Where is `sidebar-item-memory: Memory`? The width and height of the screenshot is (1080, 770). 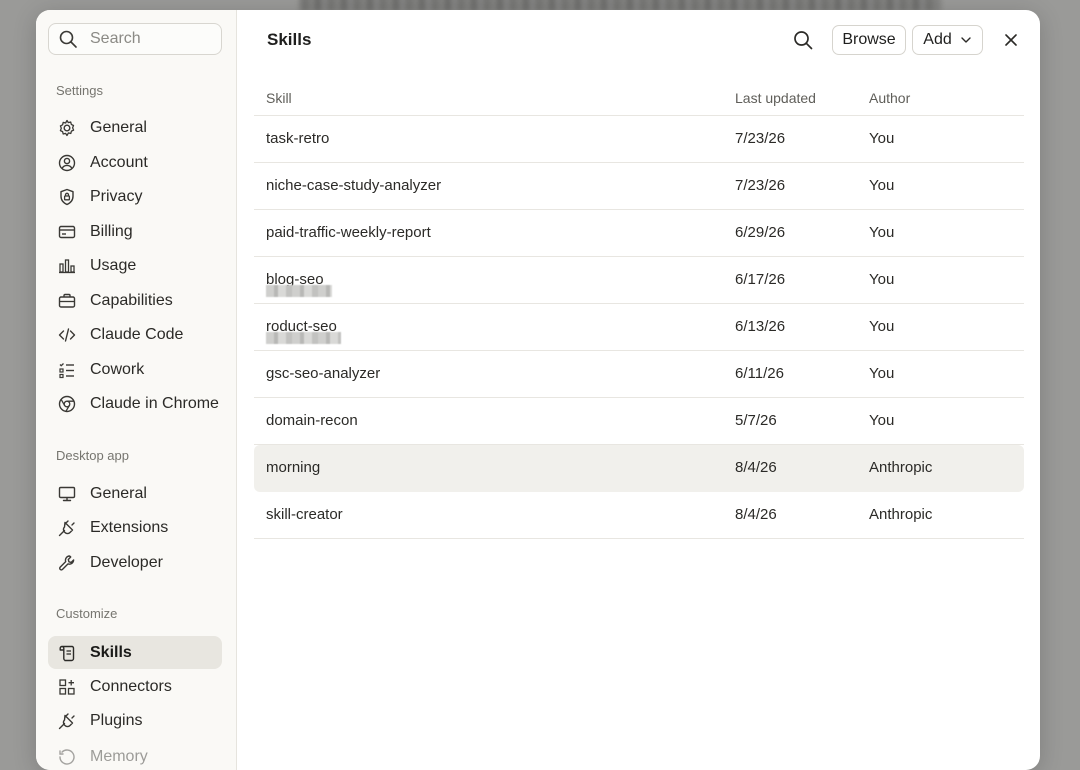
sidebar-item-memory: Memory is located at coordinates (135, 755).